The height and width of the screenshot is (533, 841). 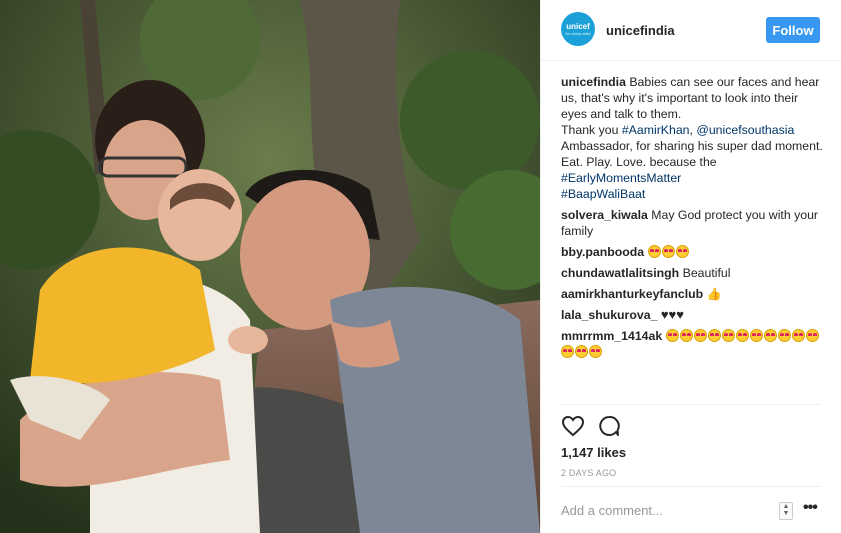 I want to click on comment-username-link: chundawatlalitsingh, so click(x=620, y=273).